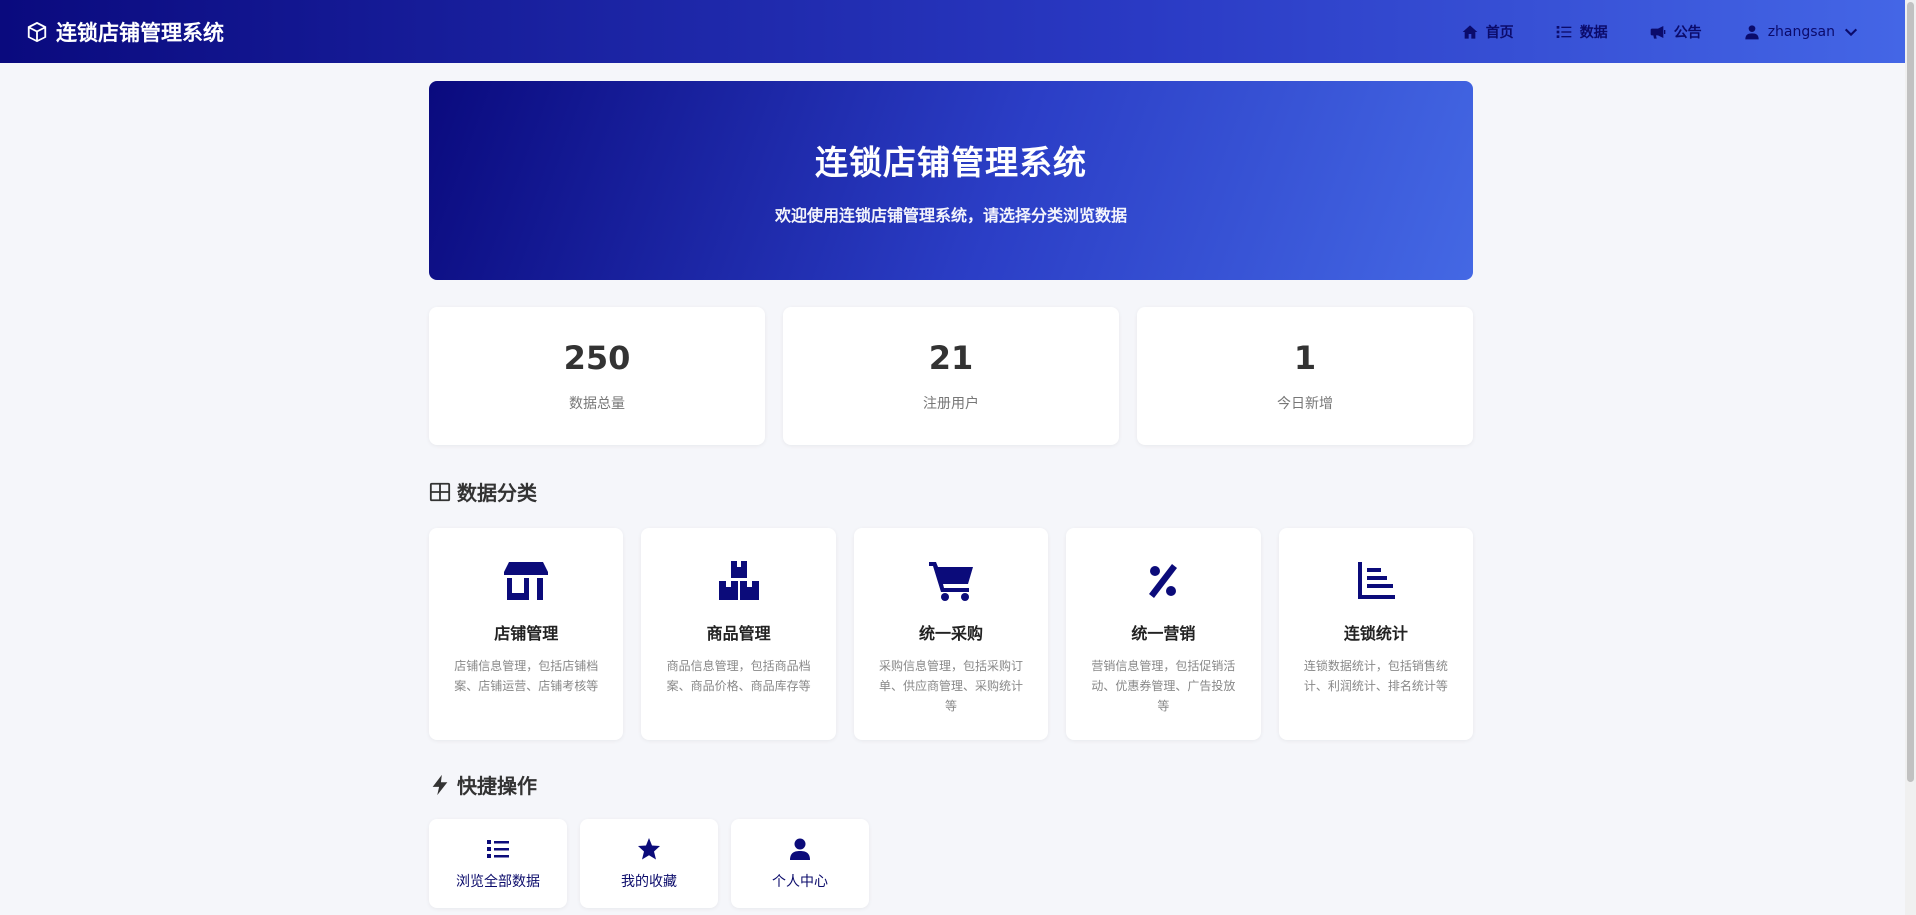  I want to click on hero-title: 连锁店铺管理系统, so click(951, 162).